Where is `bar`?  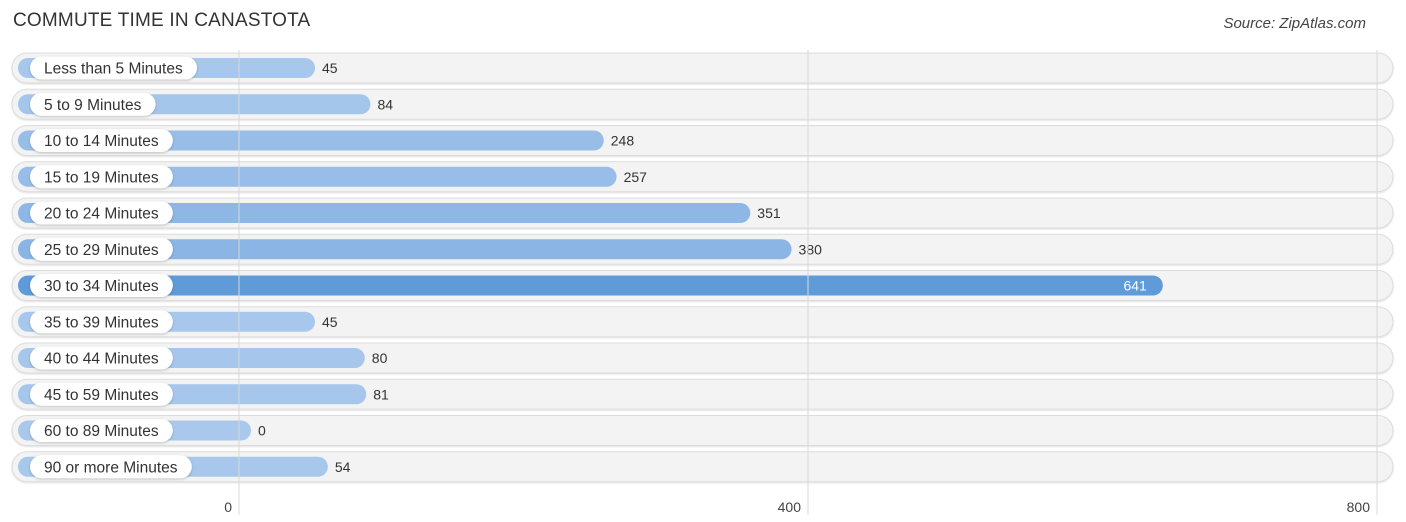 bar is located at coordinates (590, 285).